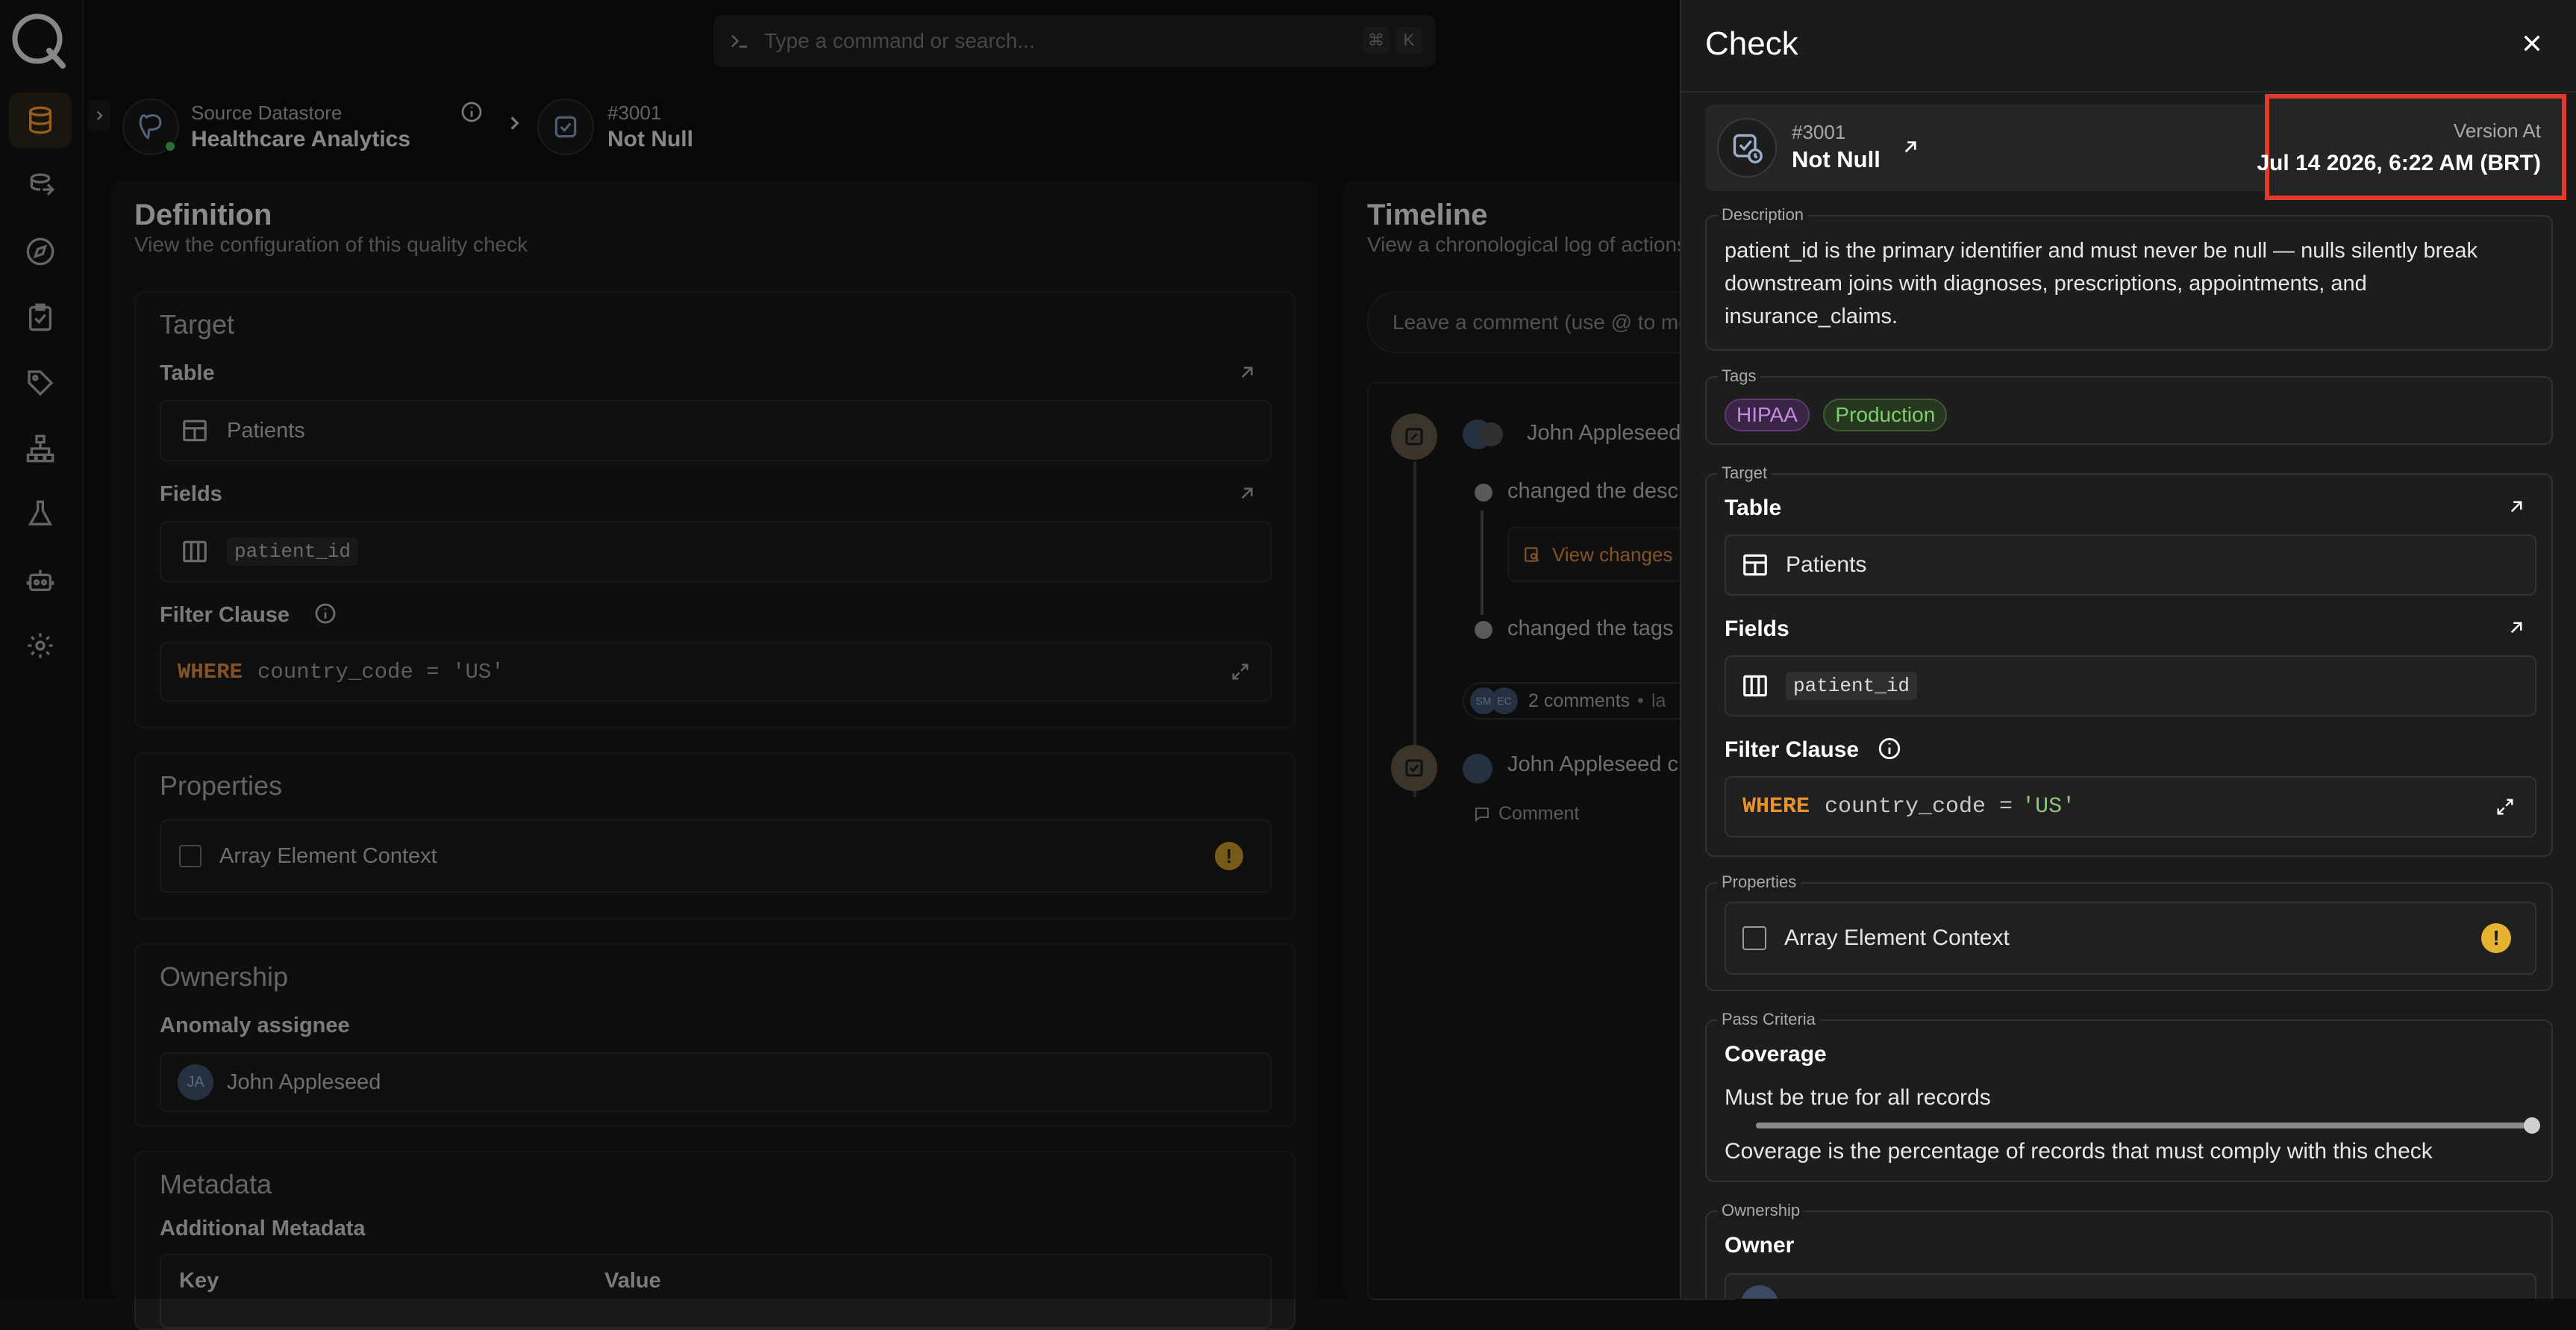 This screenshot has height=1330, width=2576. Describe the element at coordinates (1744, 473) in the screenshot. I see `target-legend: Target` at that location.